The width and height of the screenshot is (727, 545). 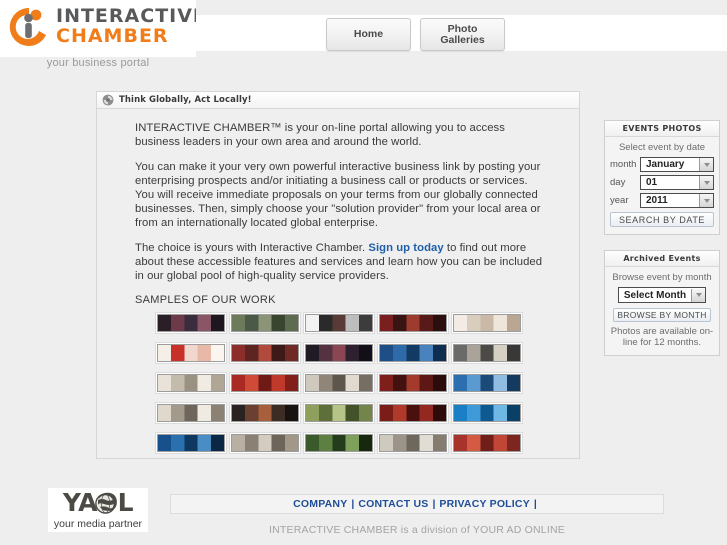 What do you see at coordinates (108, 100) in the screenshot?
I see `globe-swirl-icon` at bounding box center [108, 100].